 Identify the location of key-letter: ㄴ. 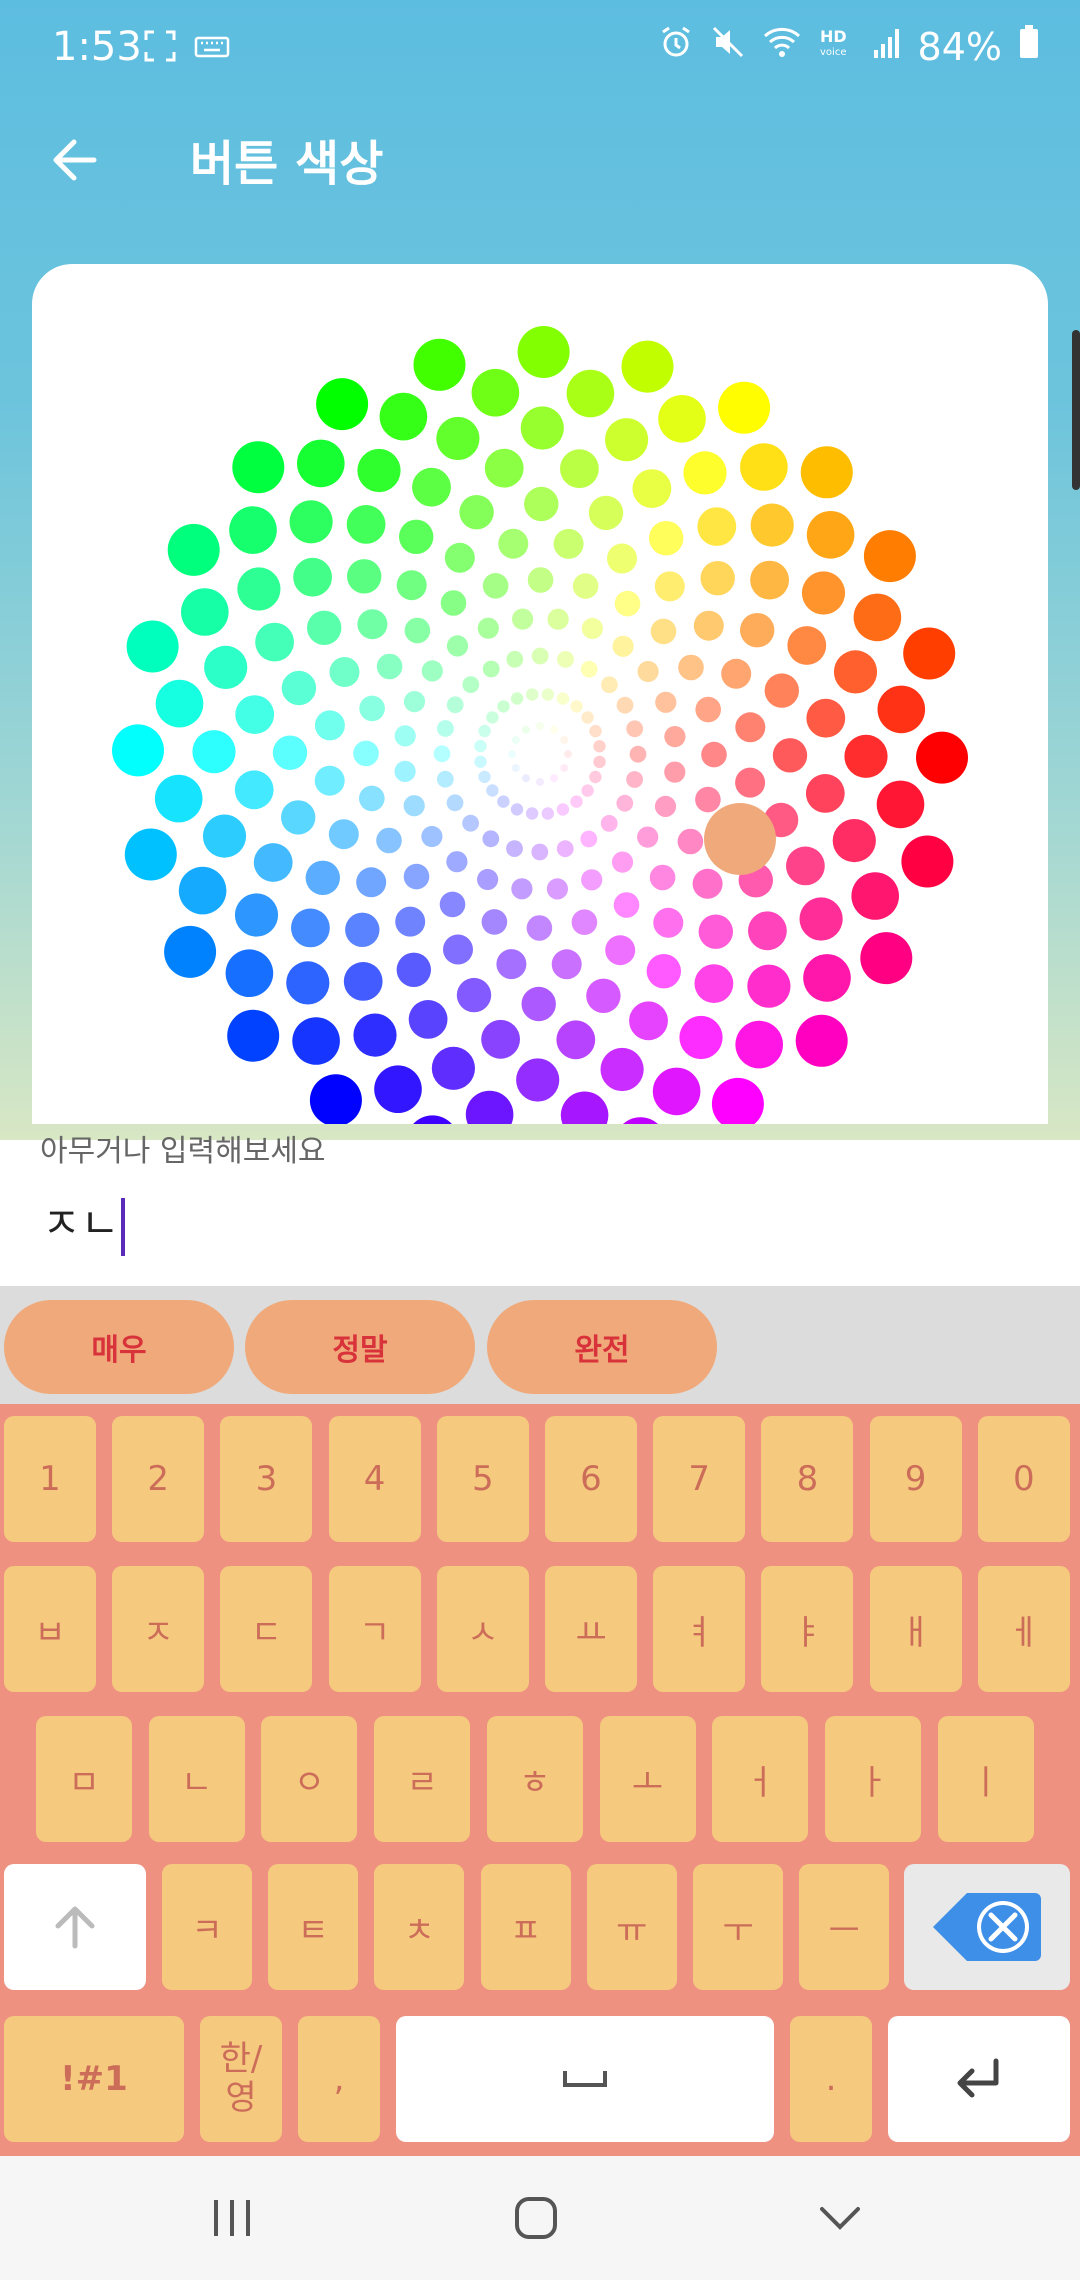
(196, 1779).